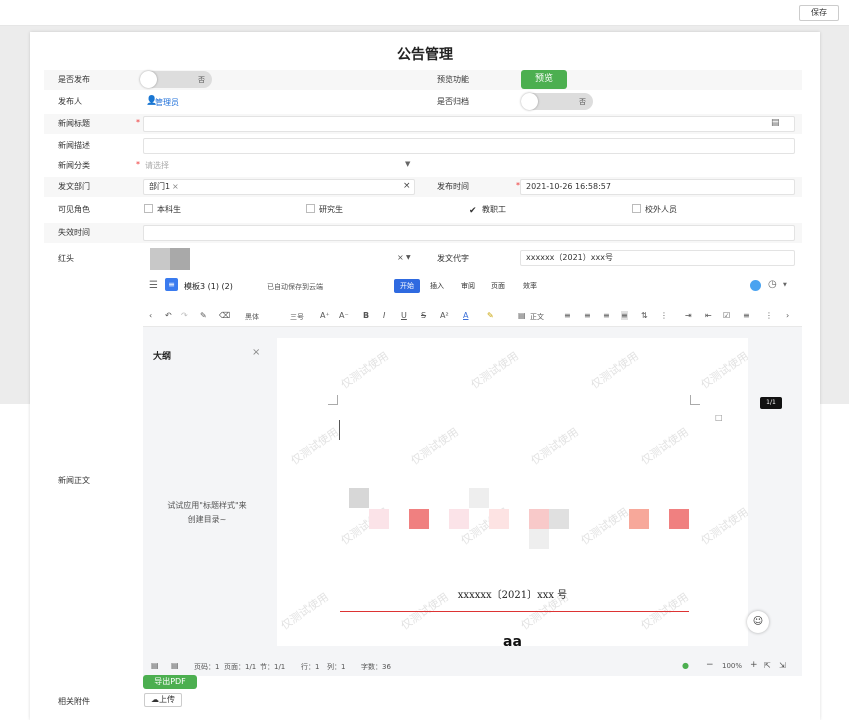  What do you see at coordinates (688, 315) in the screenshot?
I see `indent-icon: ⇥` at bounding box center [688, 315].